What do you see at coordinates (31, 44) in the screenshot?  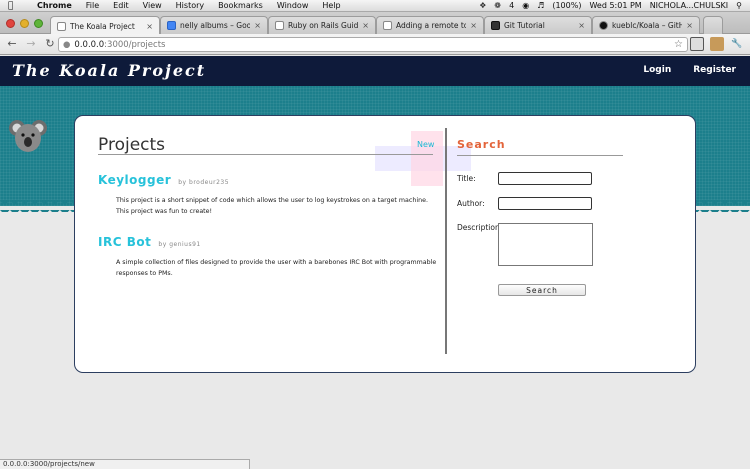 I see `forward-icon: →` at bounding box center [31, 44].